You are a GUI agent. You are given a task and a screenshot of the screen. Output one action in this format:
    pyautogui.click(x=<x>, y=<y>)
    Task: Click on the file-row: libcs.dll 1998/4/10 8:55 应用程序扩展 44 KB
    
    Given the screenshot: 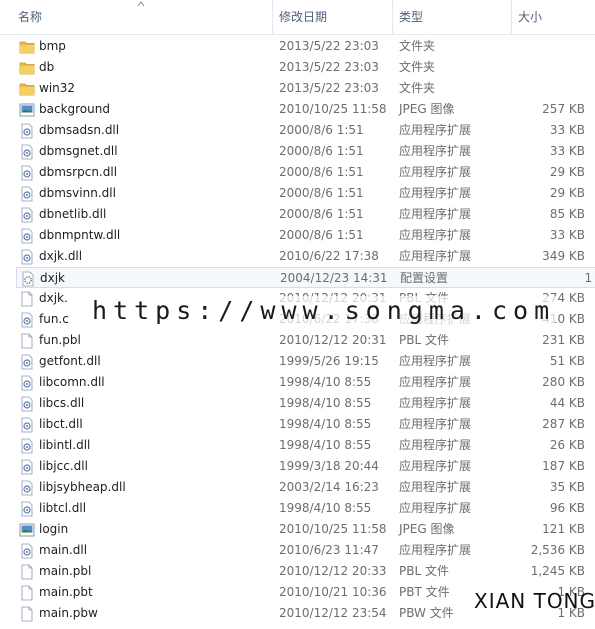 What is the action you would take?
    pyautogui.click(x=297, y=403)
    